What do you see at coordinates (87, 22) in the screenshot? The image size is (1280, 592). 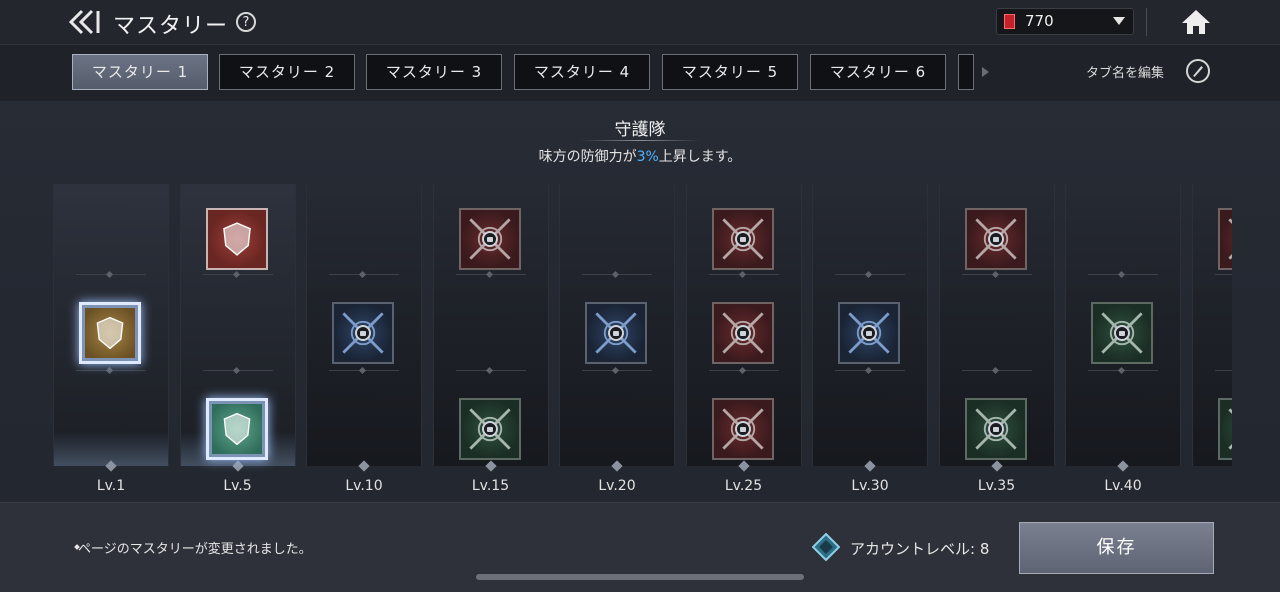 I see `back-arrow-icon` at bounding box center [87, 22].